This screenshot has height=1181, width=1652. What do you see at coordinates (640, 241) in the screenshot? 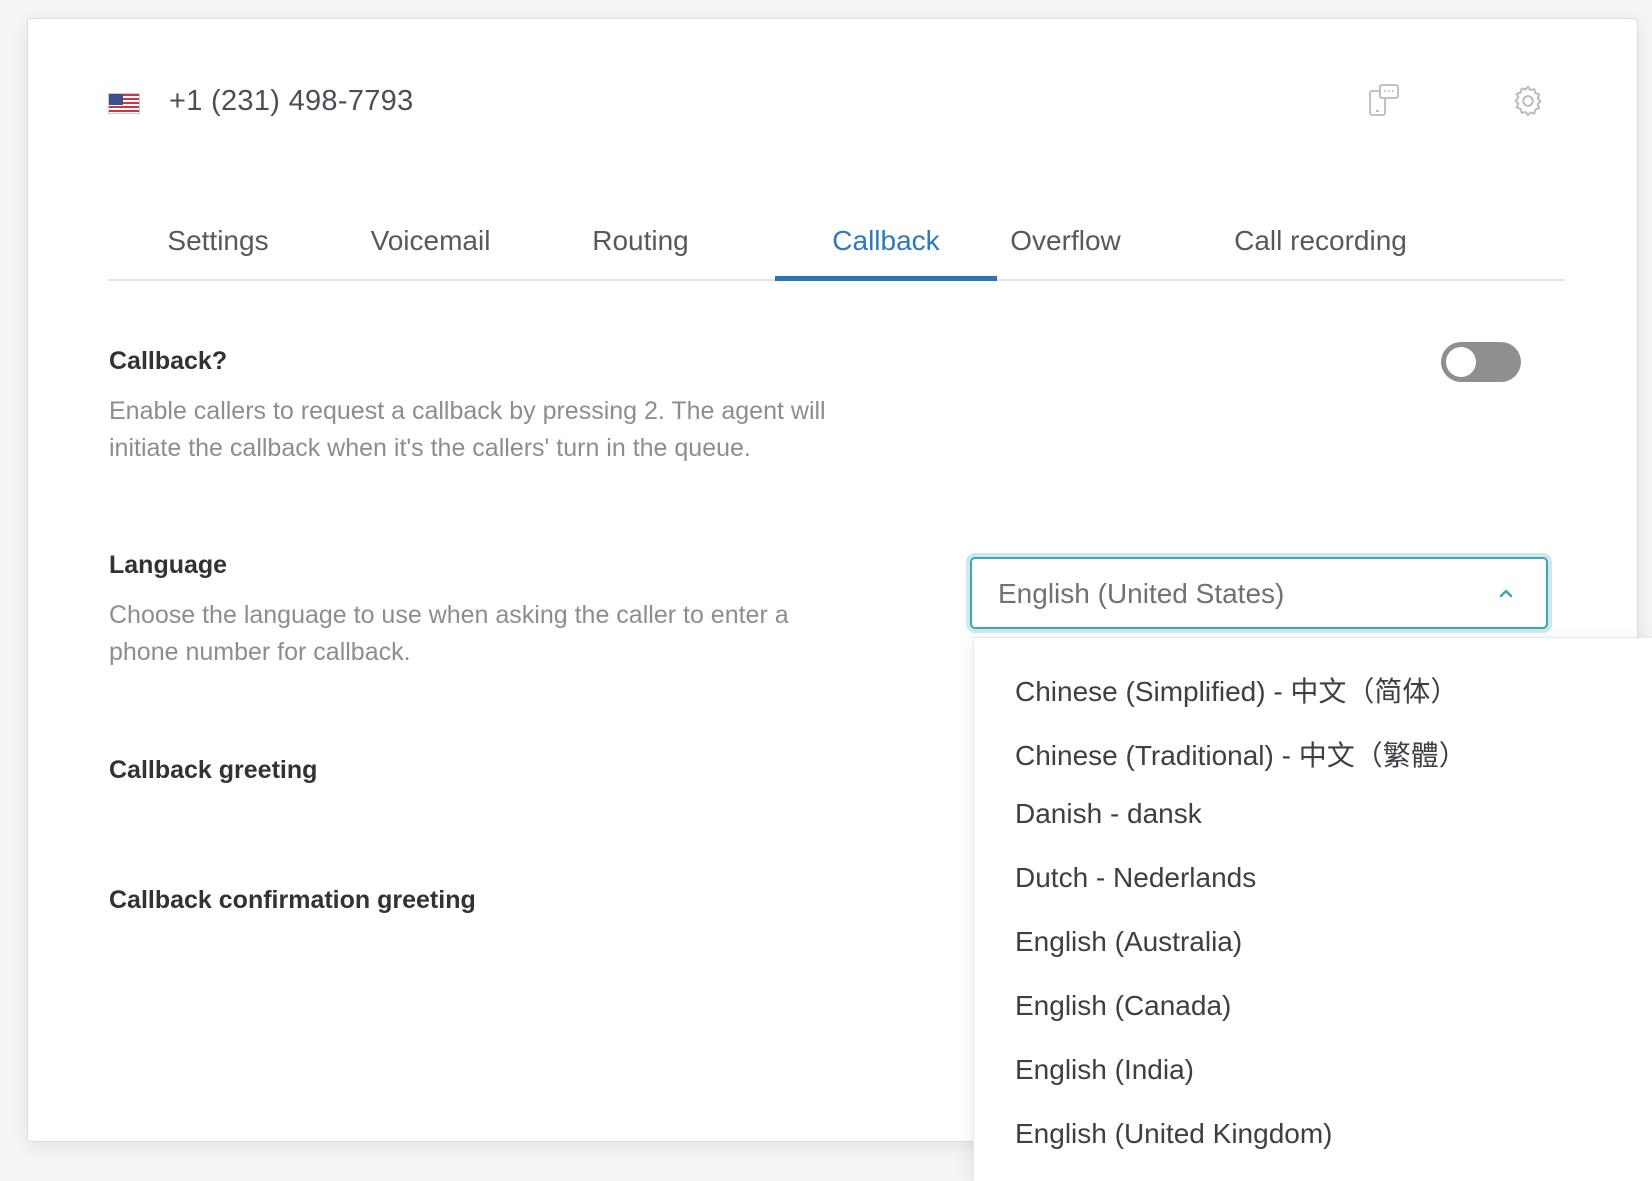
I see `tab-routing: Routing` at bounding box center [640, 241].